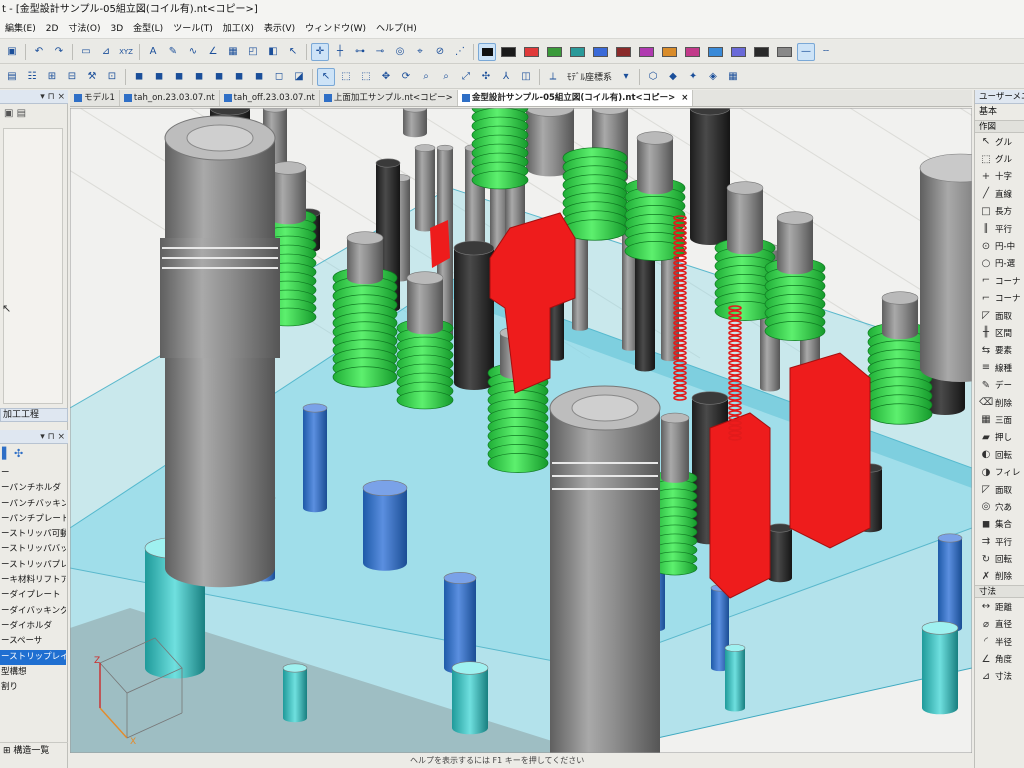 The height and width of the screenshot is (768, 1024). I want to click on tree-item: ーストリッパプレート, so click(33, 565).